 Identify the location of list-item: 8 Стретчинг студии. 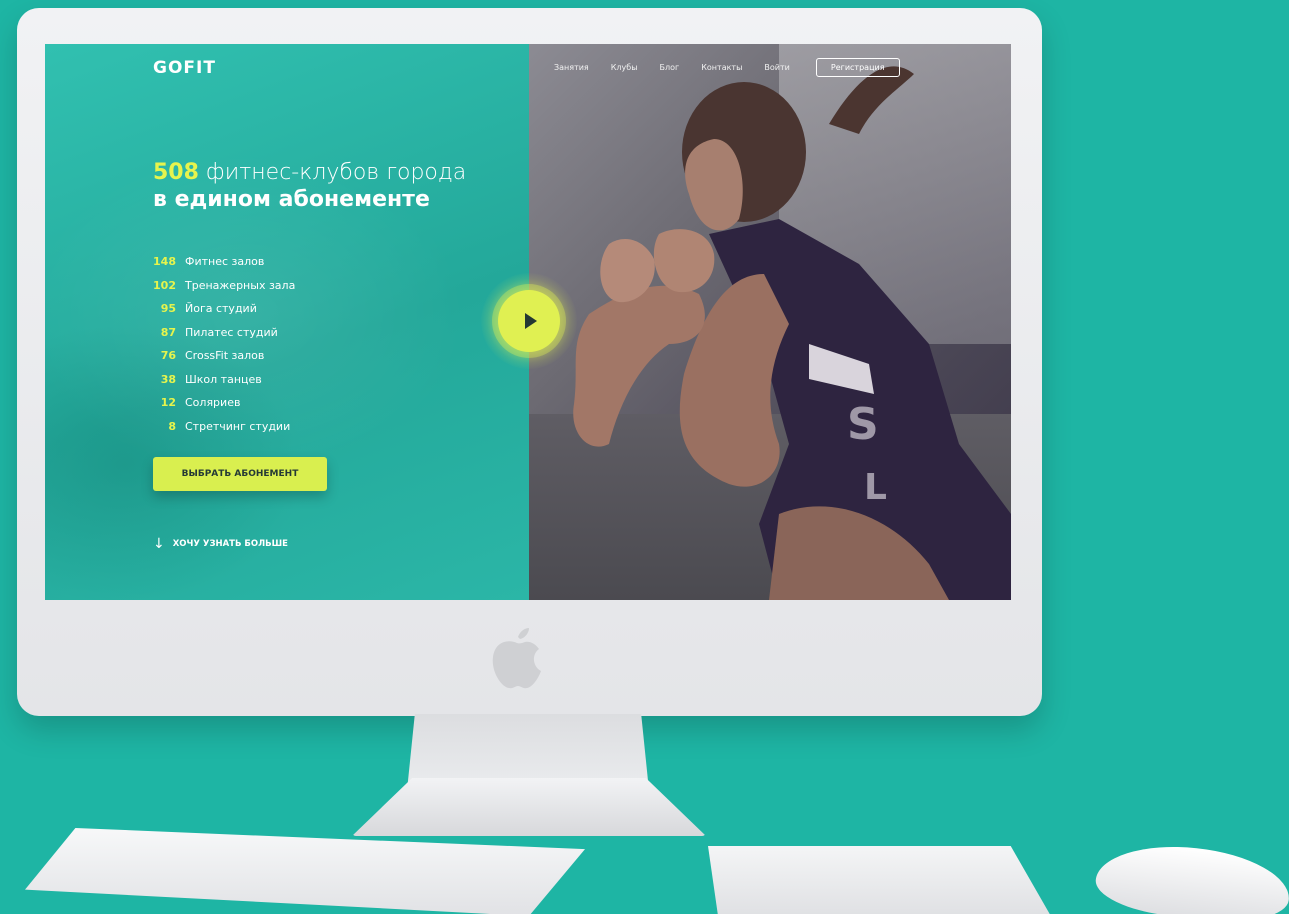
(224, 427).